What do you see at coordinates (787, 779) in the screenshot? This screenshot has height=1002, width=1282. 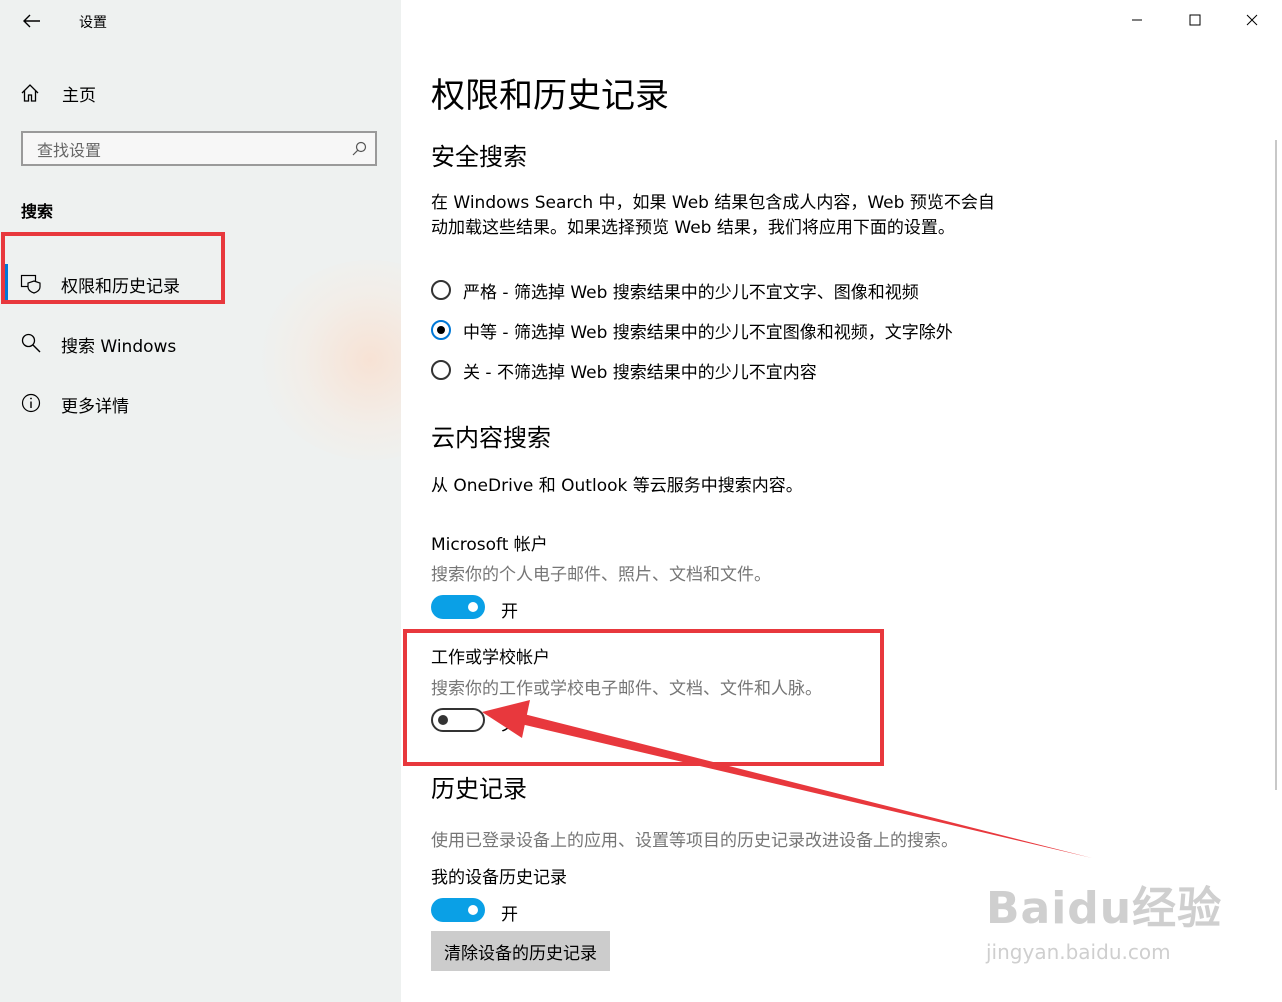 I see `annotation-arrow` at bounding box center [787, 779].